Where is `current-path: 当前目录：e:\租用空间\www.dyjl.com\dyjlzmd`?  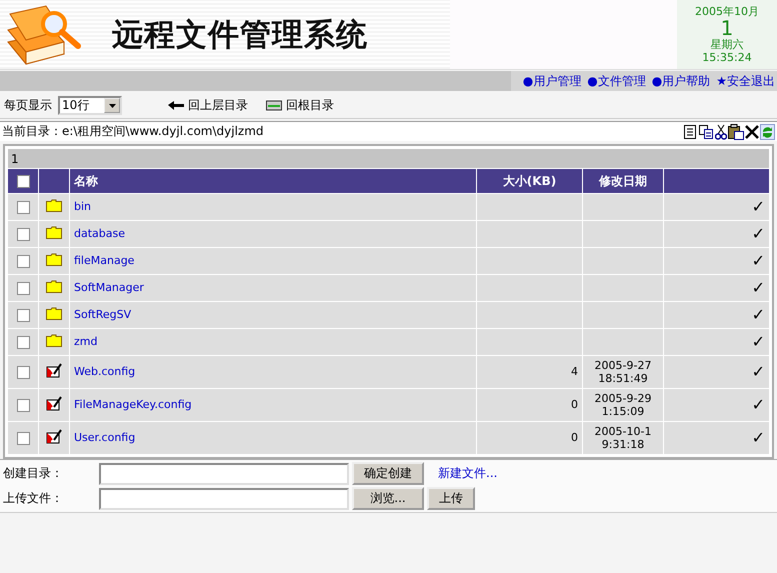 current-path: 当前目录：e:\租用空间\www.dyjl.com\dyjlzmd is located at coordinates (133, 131).